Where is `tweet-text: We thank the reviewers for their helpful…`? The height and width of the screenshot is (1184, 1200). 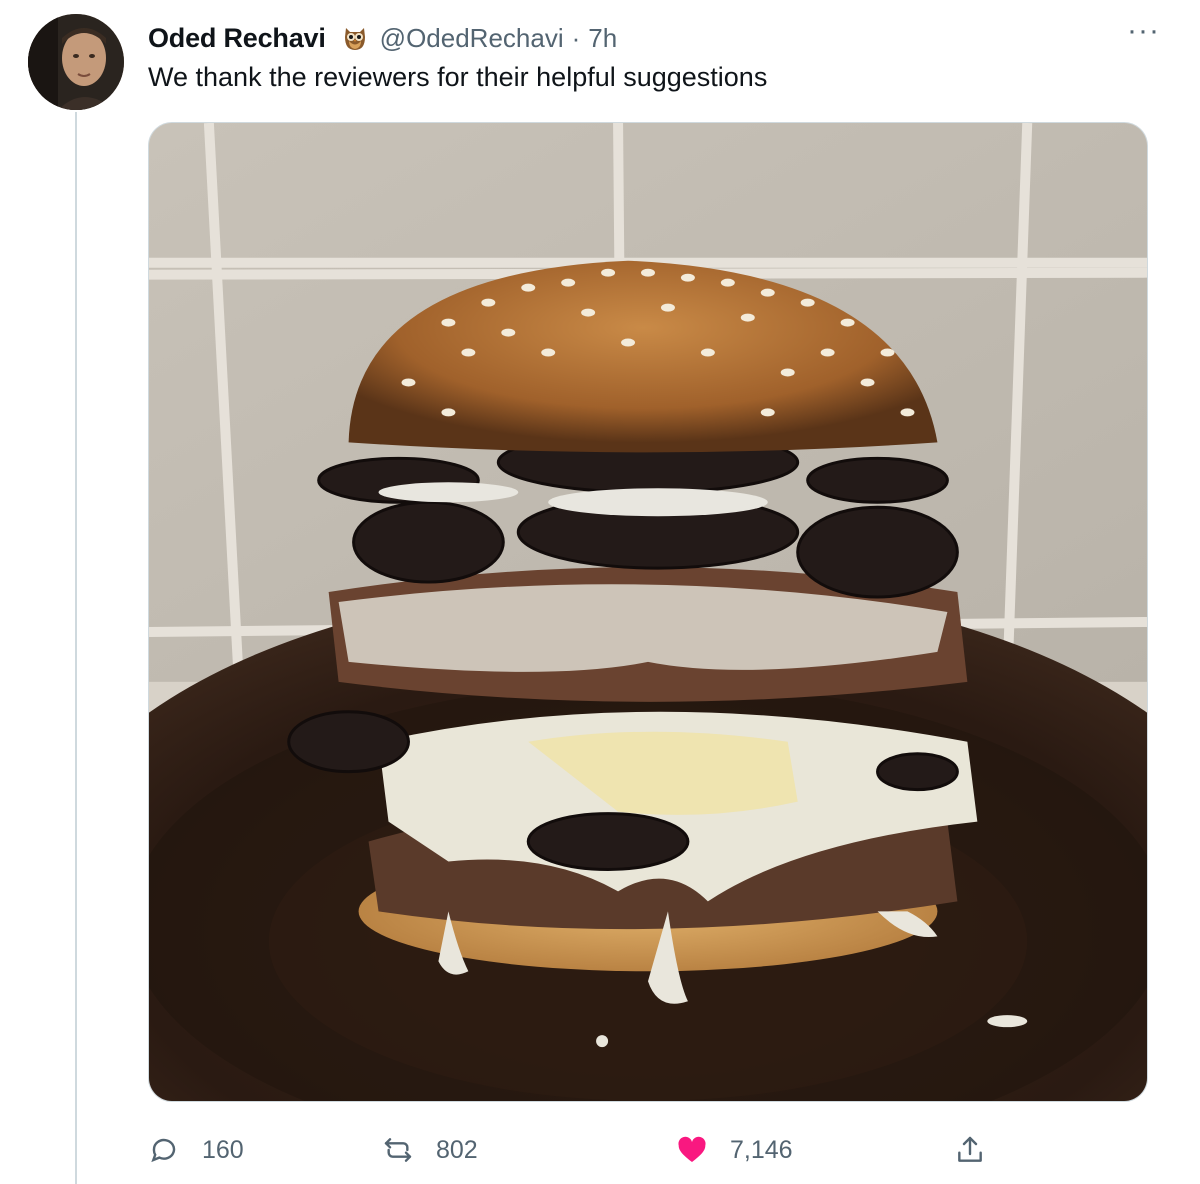
tweet-text: We thank the reviewers for their helpful… is located at coordinates (458, 77).